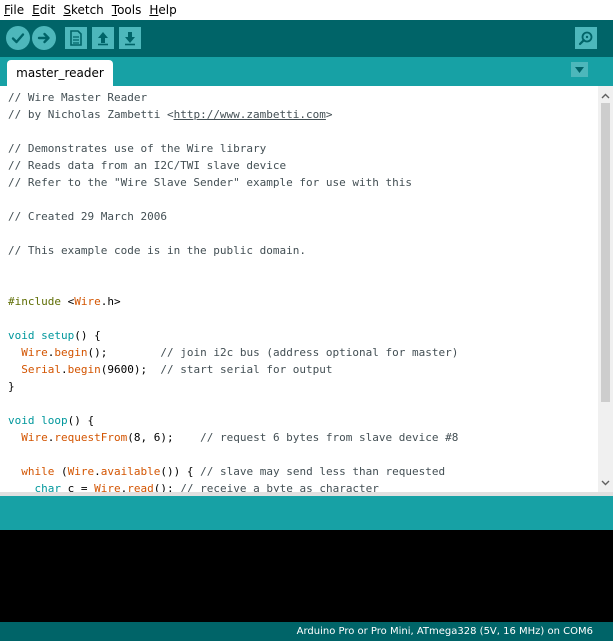 The image size is (613, 641). I want to click on serial-monitor-magnifier-icon, so click(585, 38).